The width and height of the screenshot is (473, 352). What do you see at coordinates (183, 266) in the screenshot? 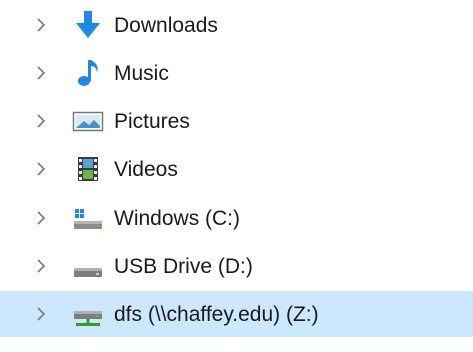
I see `tree-item-label: USB Drive (D:)` at bounding box center [183, 266].